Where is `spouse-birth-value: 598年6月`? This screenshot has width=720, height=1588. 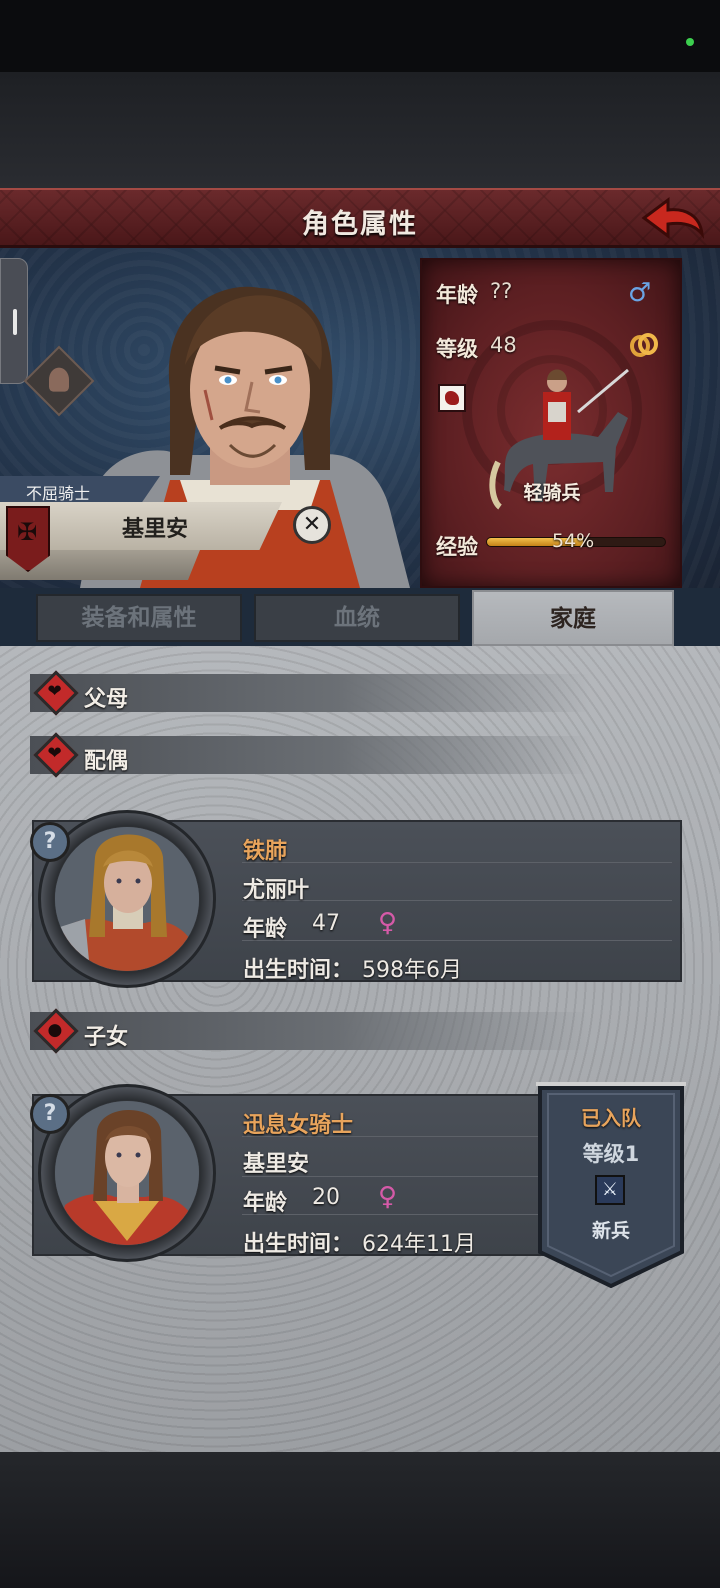
spouse-birth-value: 598年6月 is located at coordinates (412, 968).